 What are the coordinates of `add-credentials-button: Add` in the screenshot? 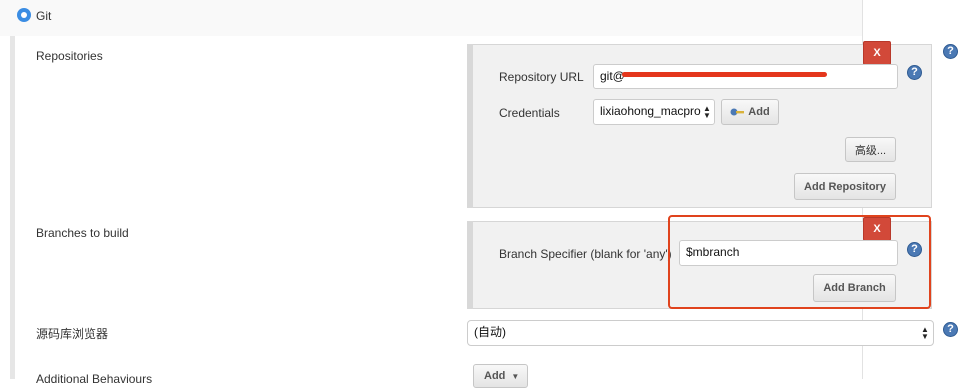 It's located at (750, 112).